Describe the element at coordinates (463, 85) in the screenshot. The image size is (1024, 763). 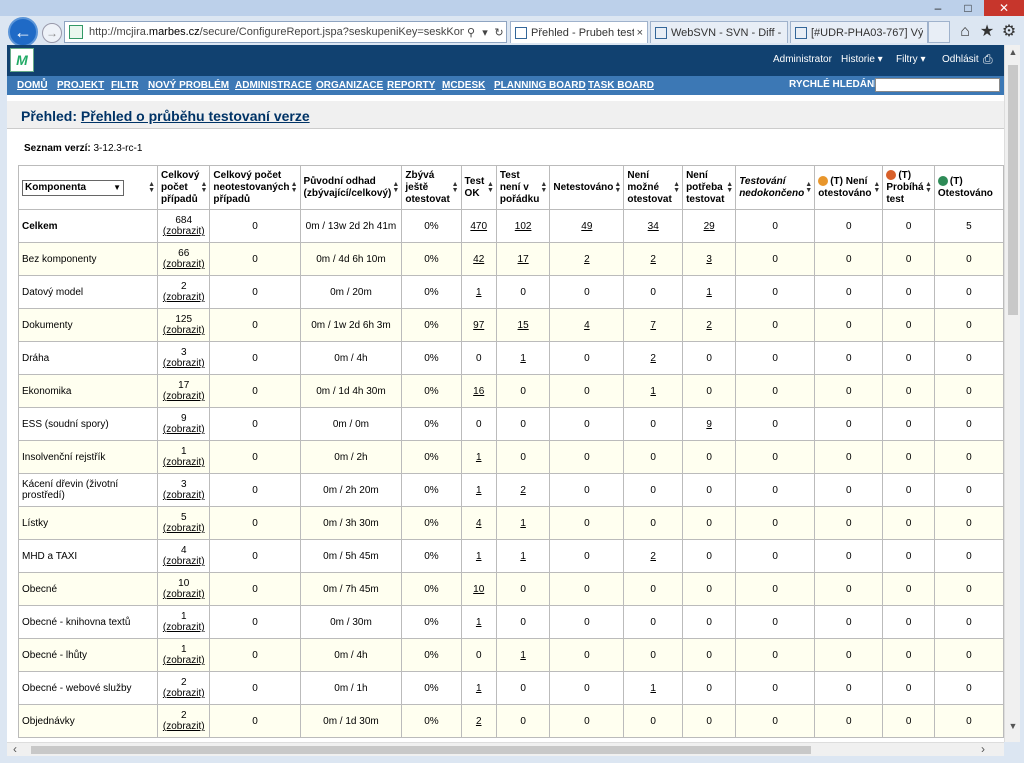
I see `nav-mcdesk: MCDESK` at that location.